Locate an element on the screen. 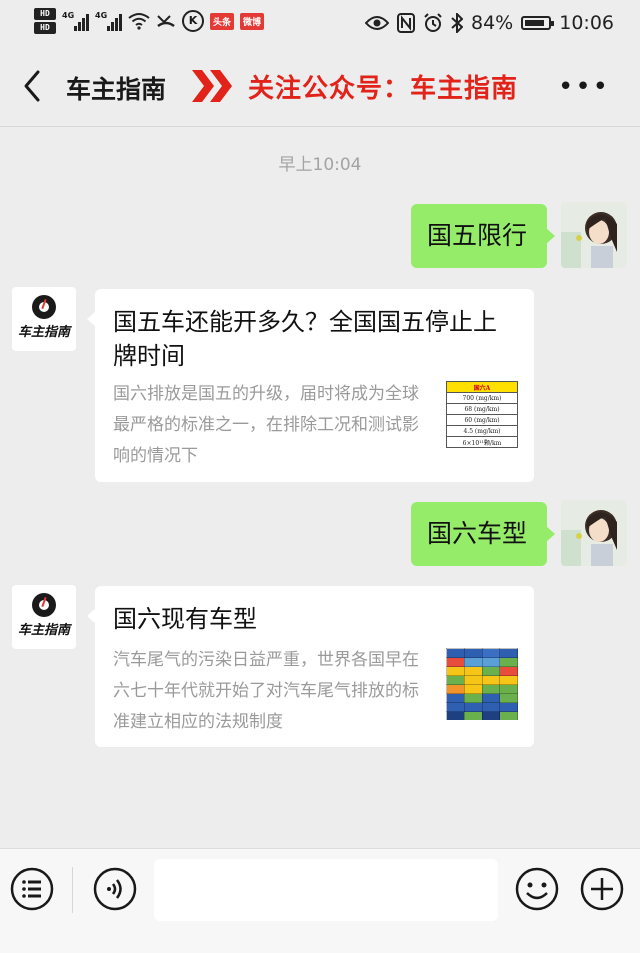 The width and height of the screenshot is (640, 953). bluetooth-icon is located at coordinates (457, 23).